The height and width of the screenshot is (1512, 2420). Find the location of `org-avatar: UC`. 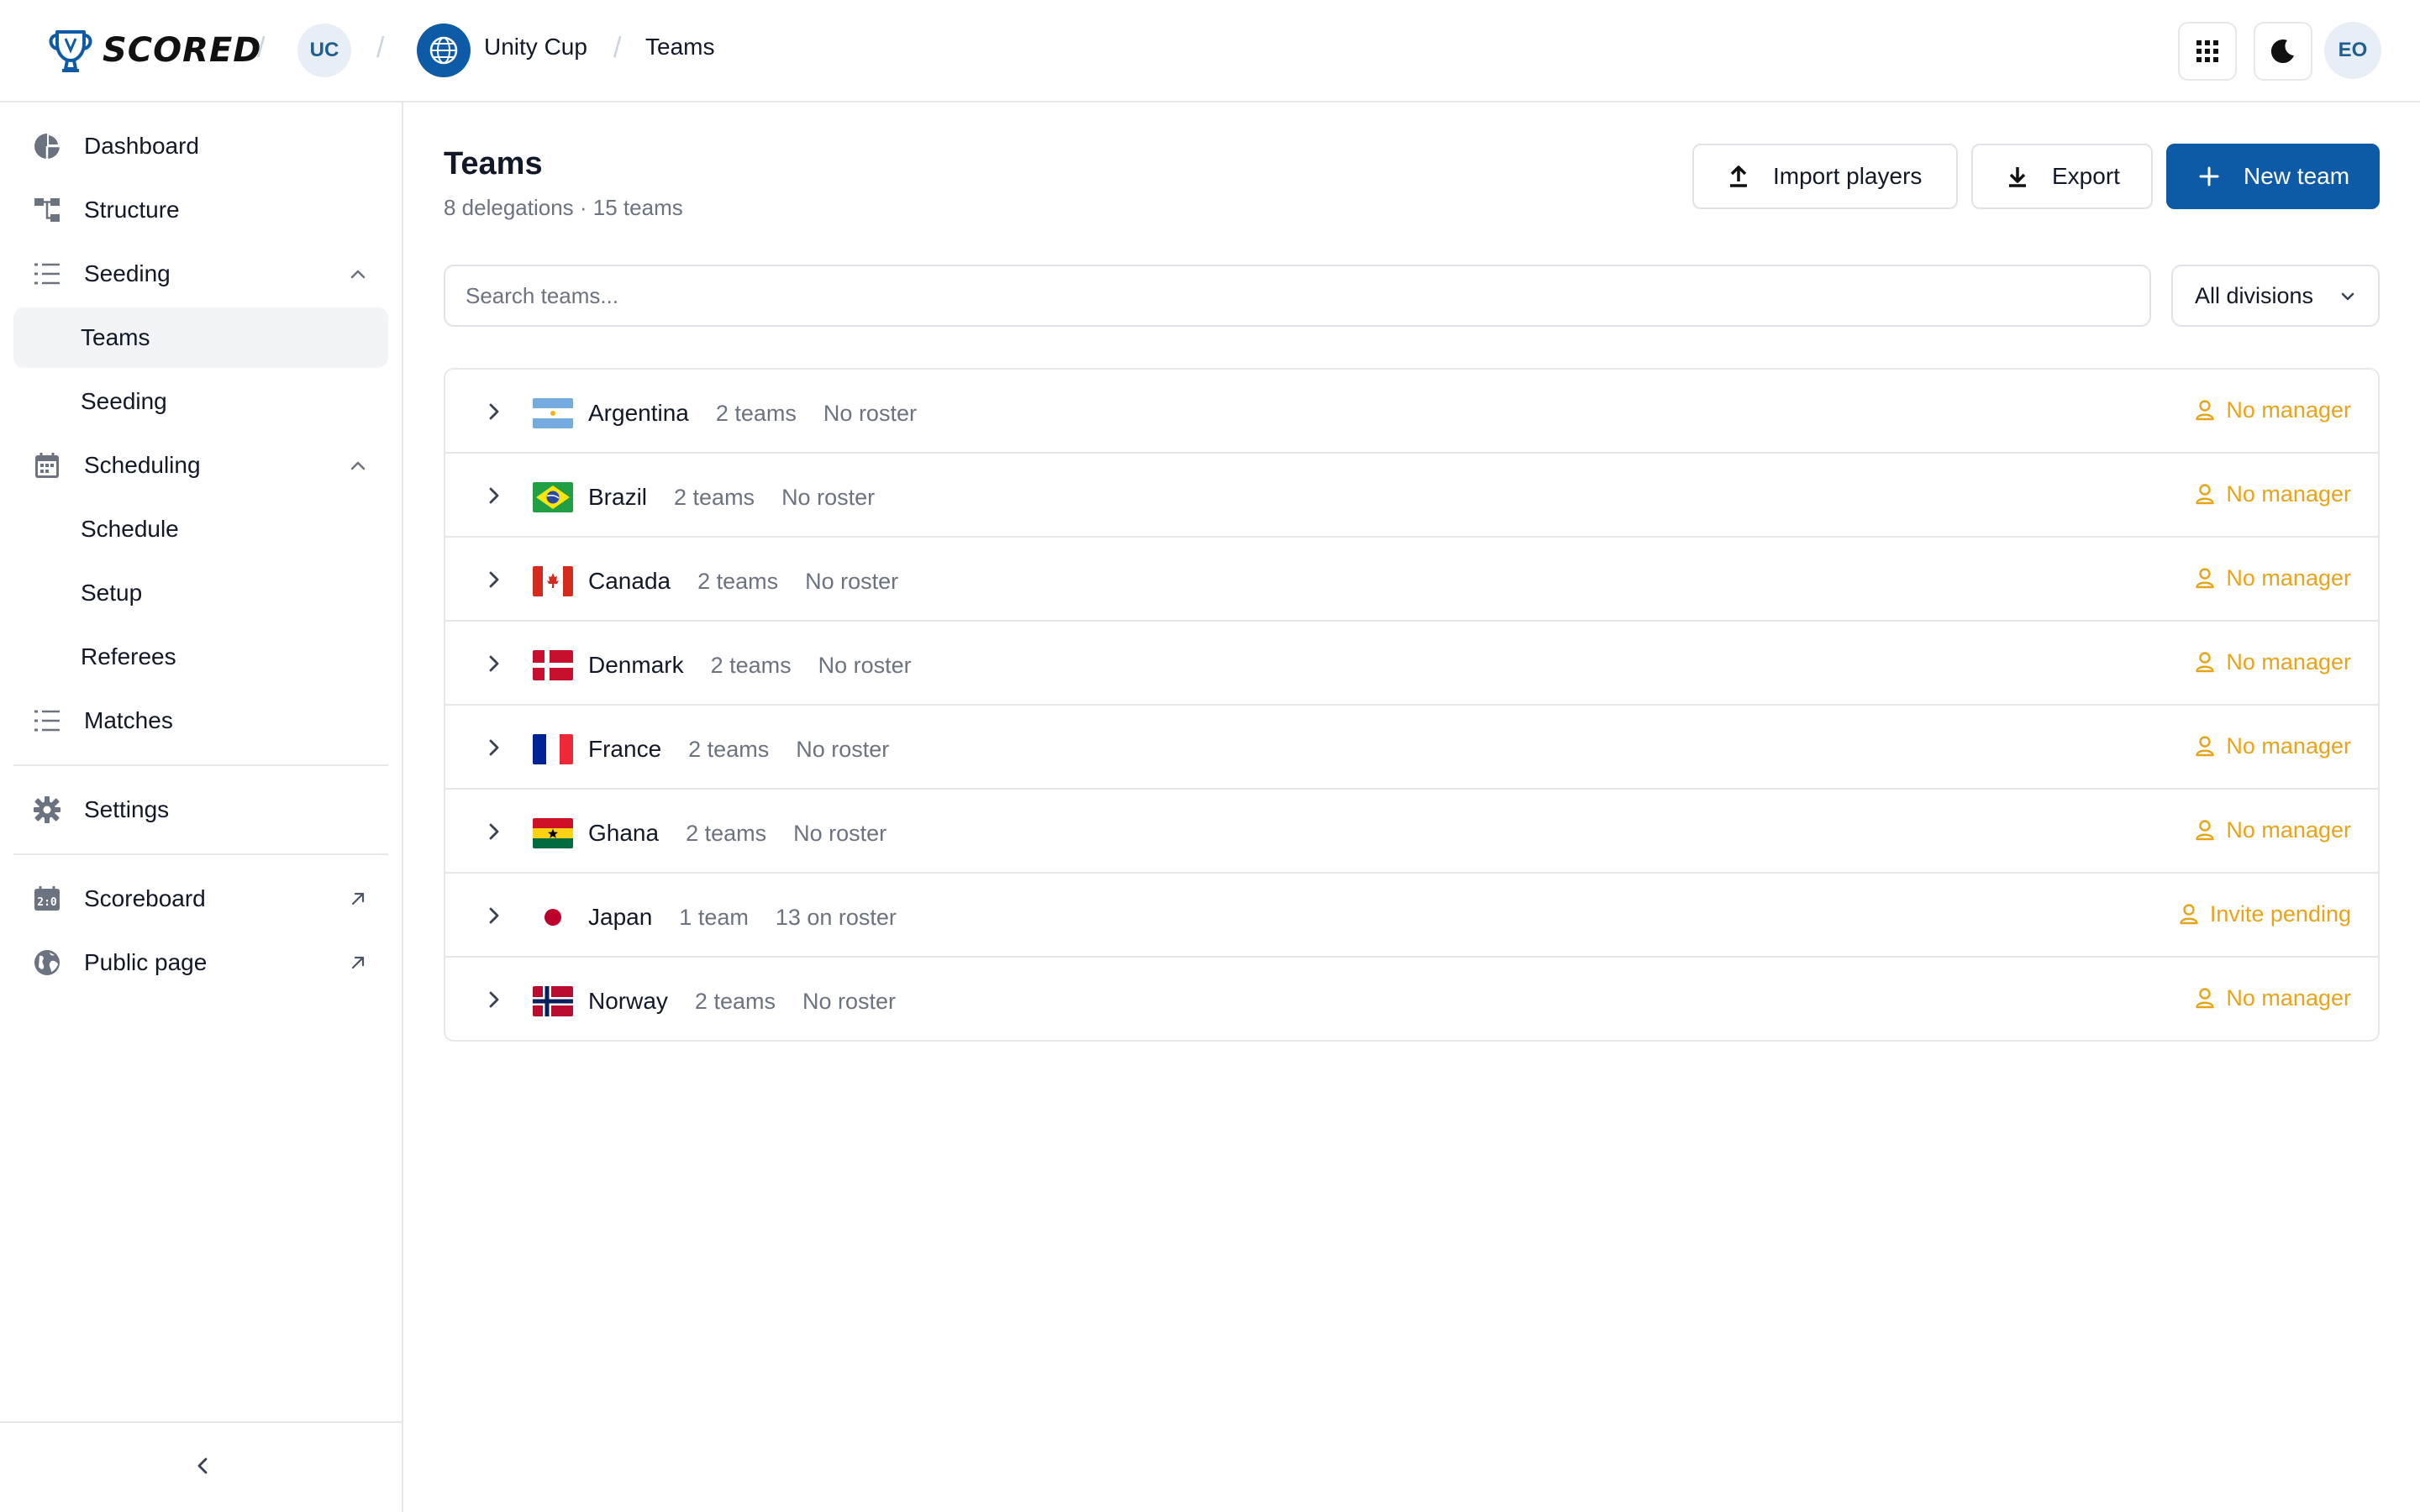

org-avatar: UC is located at coordinates (324, 50).